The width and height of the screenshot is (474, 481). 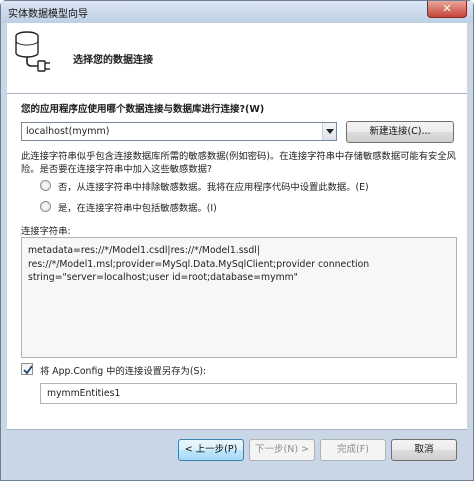 I want to click on wizard-header: 选择您的数据连接, so click(x=237, y=58).